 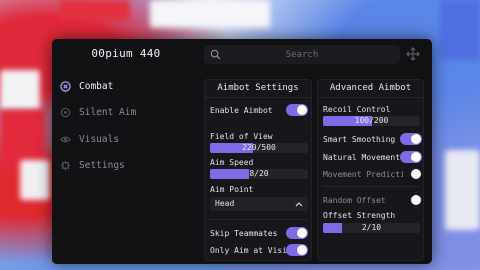 I want to click on sidebar-item-label: Silent Aim, so click(x=108, y=112).